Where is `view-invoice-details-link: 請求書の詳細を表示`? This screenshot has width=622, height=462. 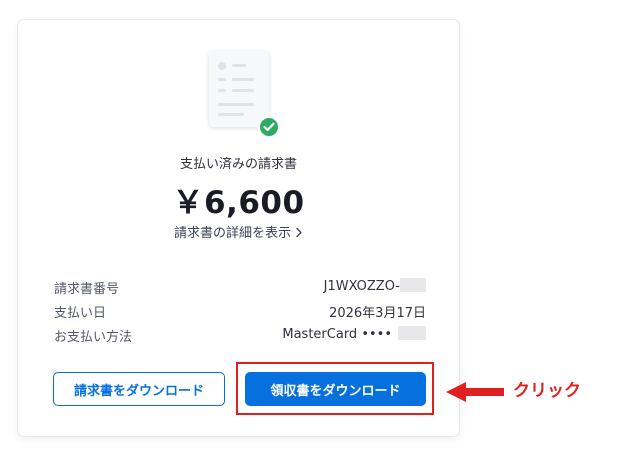 view-invoice-details-link: 請求書の詳細を表示 is located at coordinates (238, 232).